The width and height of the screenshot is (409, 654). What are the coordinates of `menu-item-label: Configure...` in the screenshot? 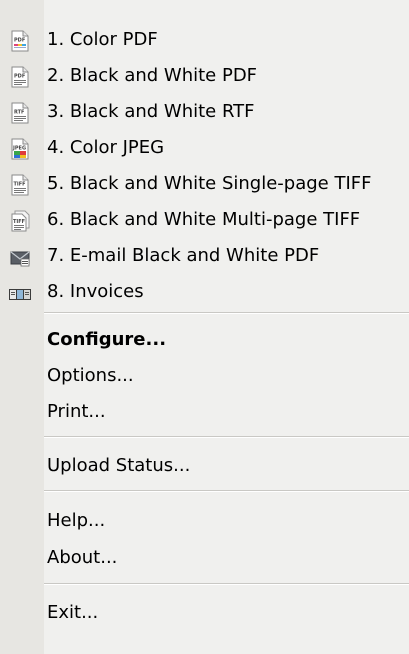 It's located at (107, 339).